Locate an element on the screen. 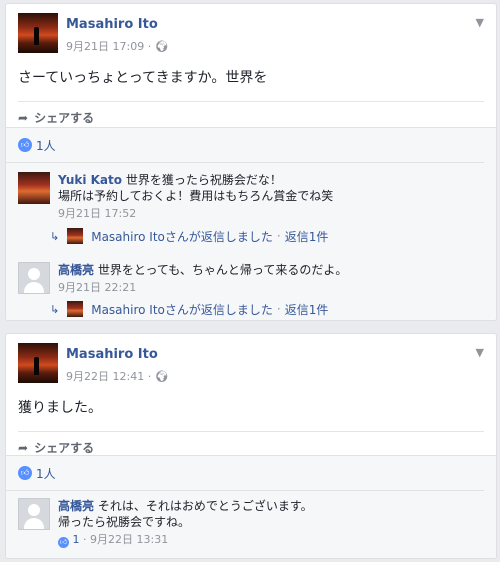 The height and width of the screenshot is (562, 500). comment-text-line2: 場所は予約しておくよ！費用はもちろん賞金でね笑 is located at coordinates (196, 196).